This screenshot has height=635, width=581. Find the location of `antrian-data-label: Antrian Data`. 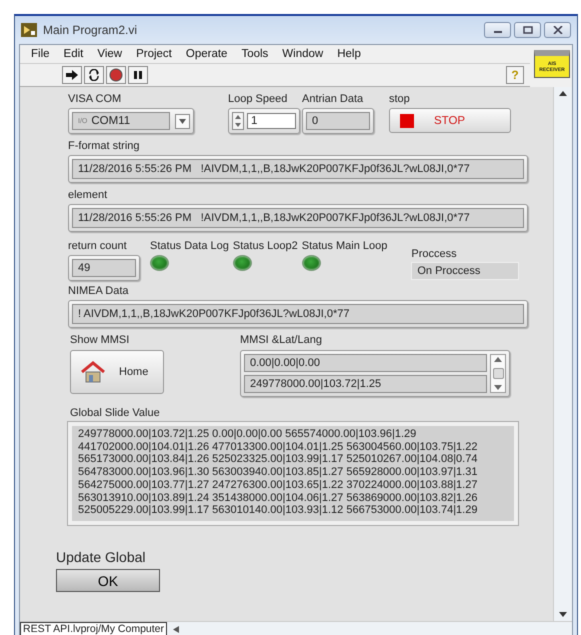

antrian-data-label: Antrian Data is located at coordinates (333, 99).